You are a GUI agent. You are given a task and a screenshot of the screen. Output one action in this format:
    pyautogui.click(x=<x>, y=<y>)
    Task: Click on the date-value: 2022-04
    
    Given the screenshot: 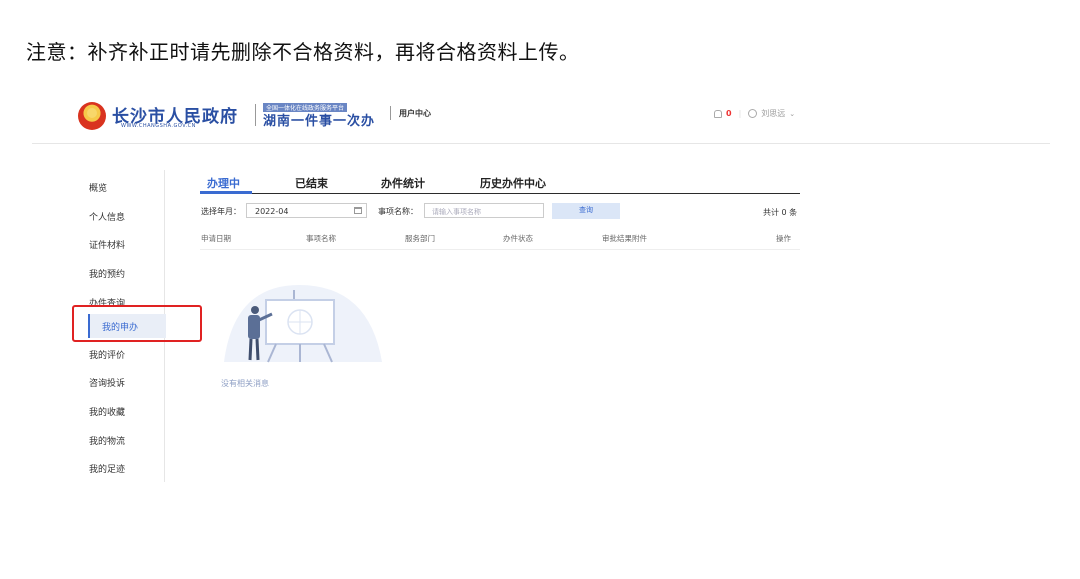 What is the action you would take?
    pyautogui.click(x=272, y=211)
    